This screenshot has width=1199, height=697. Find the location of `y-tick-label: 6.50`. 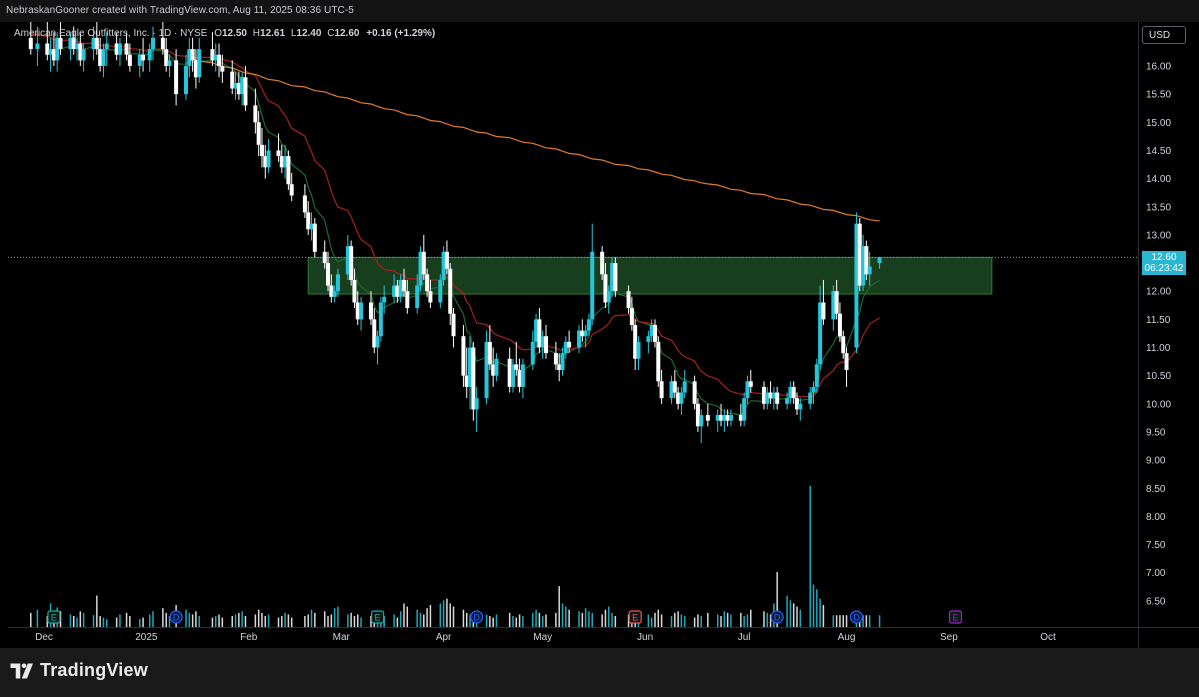

y-tick-label: 6.50 is located at coordinates (1156, 601).